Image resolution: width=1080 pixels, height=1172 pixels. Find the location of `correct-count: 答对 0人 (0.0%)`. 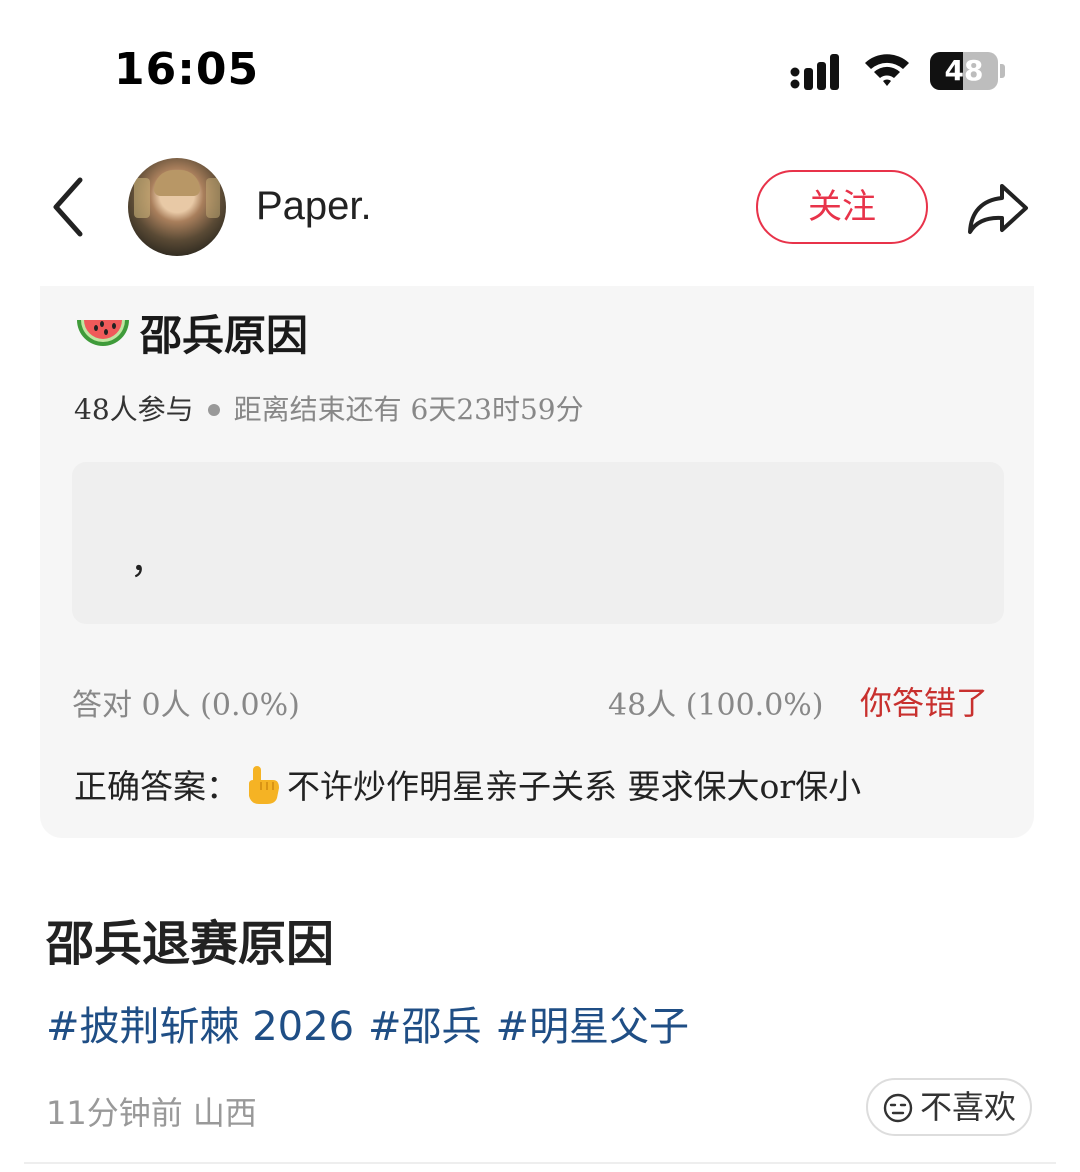

correct-count: 答对 0人 (0.0%) is located at coordinates (186, 705).